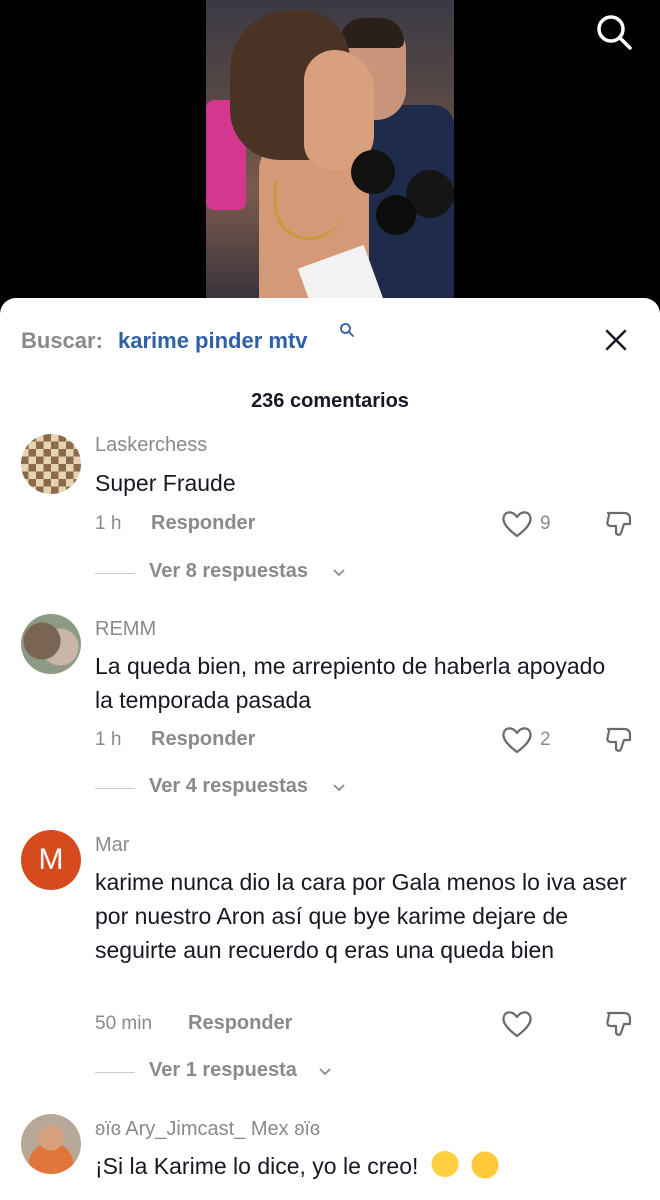  I want to click on comment-username: REMM, so click(125, 629).